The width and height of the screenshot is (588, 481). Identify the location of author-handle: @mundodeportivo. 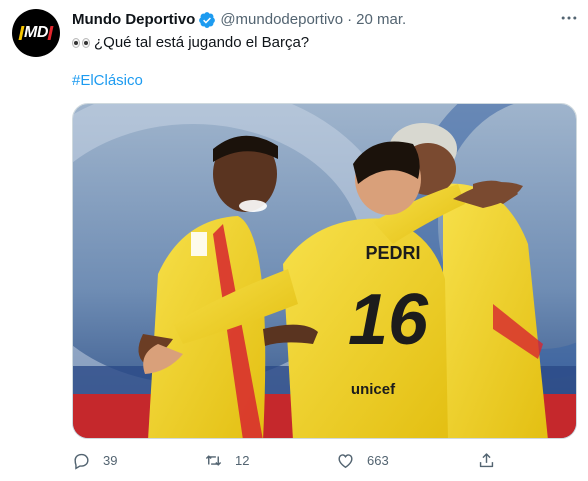
(281, 20).